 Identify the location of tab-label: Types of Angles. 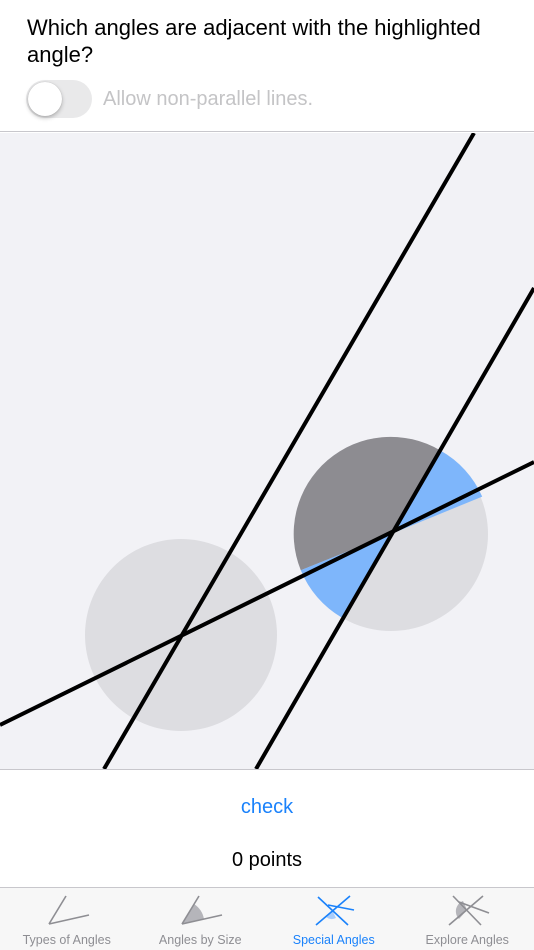
(66, 940).